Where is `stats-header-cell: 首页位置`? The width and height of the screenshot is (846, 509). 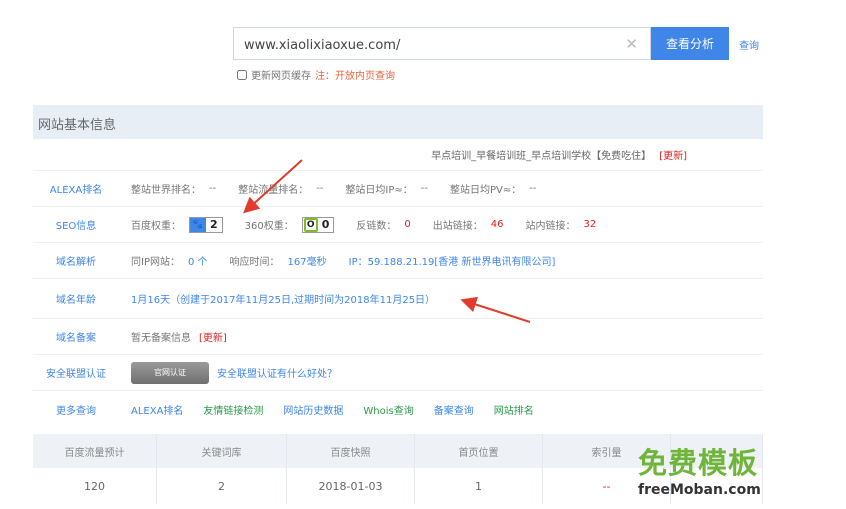 stats-header-cell: 首页位置 is located at coordinates (479, 451).